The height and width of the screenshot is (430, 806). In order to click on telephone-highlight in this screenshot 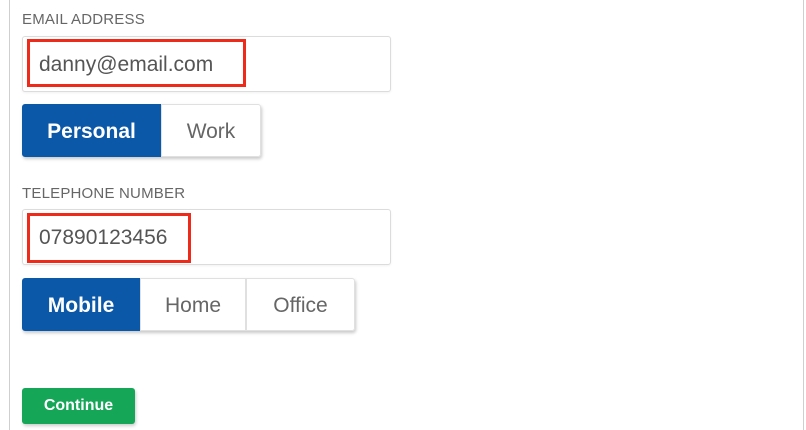, I will do `click(109, 238)`.